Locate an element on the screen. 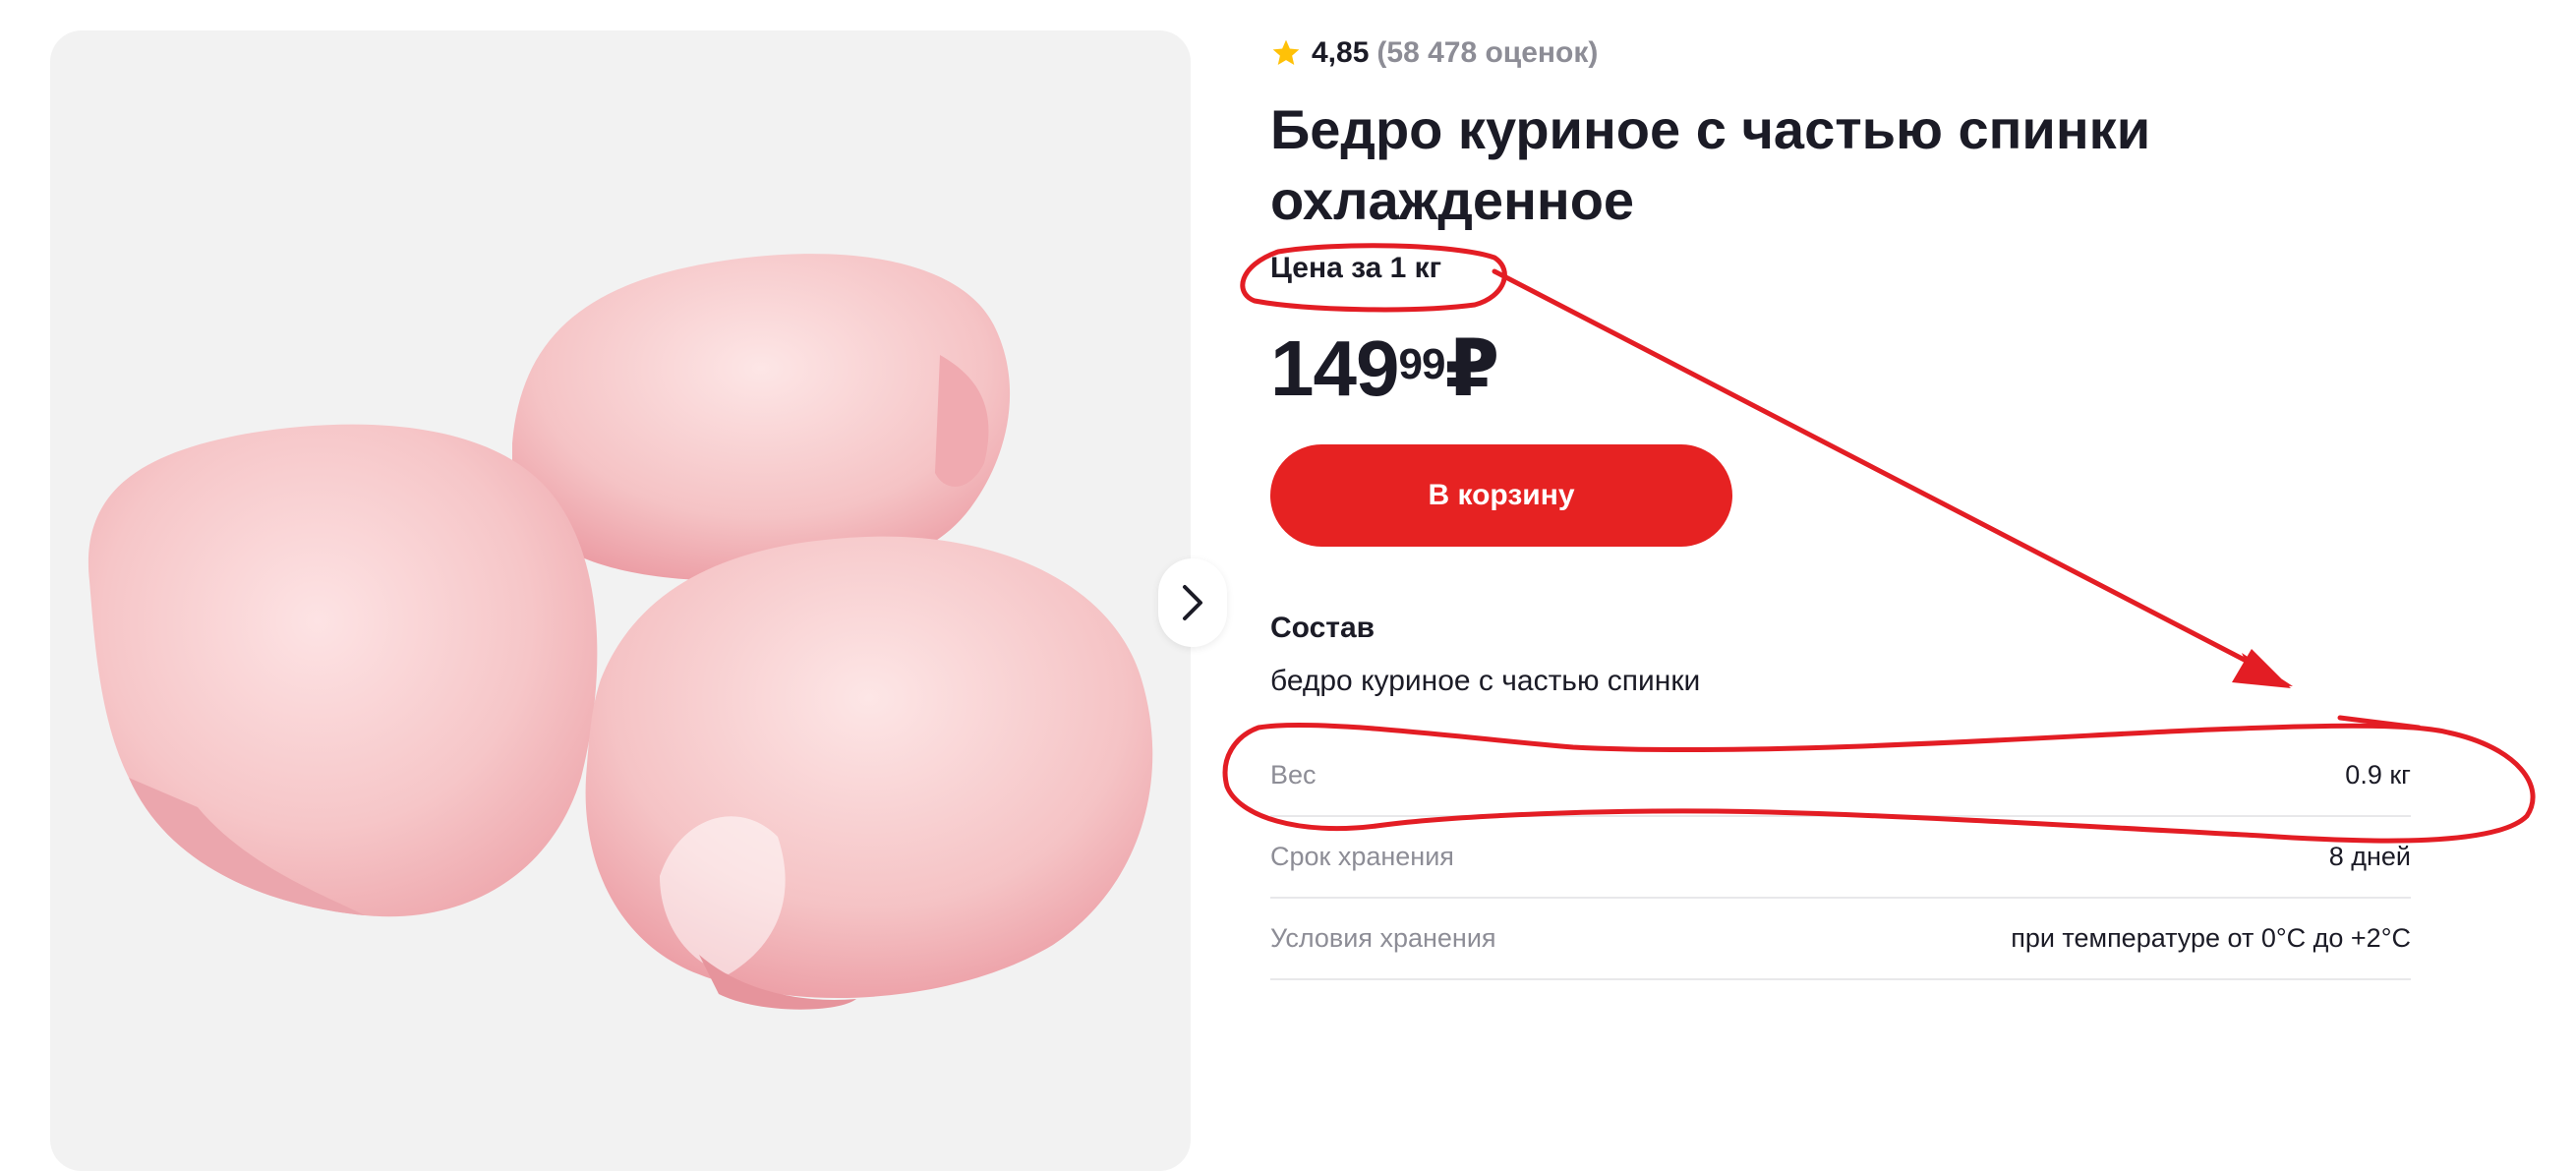  price: 14999₽ is located at coordinates (1384, 368).